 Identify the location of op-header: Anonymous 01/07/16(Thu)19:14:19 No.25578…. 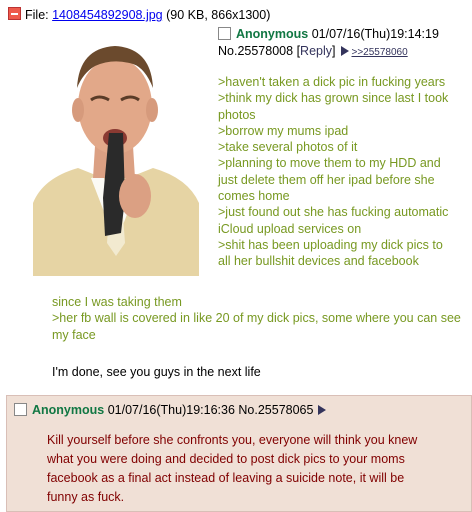
(343, 43).